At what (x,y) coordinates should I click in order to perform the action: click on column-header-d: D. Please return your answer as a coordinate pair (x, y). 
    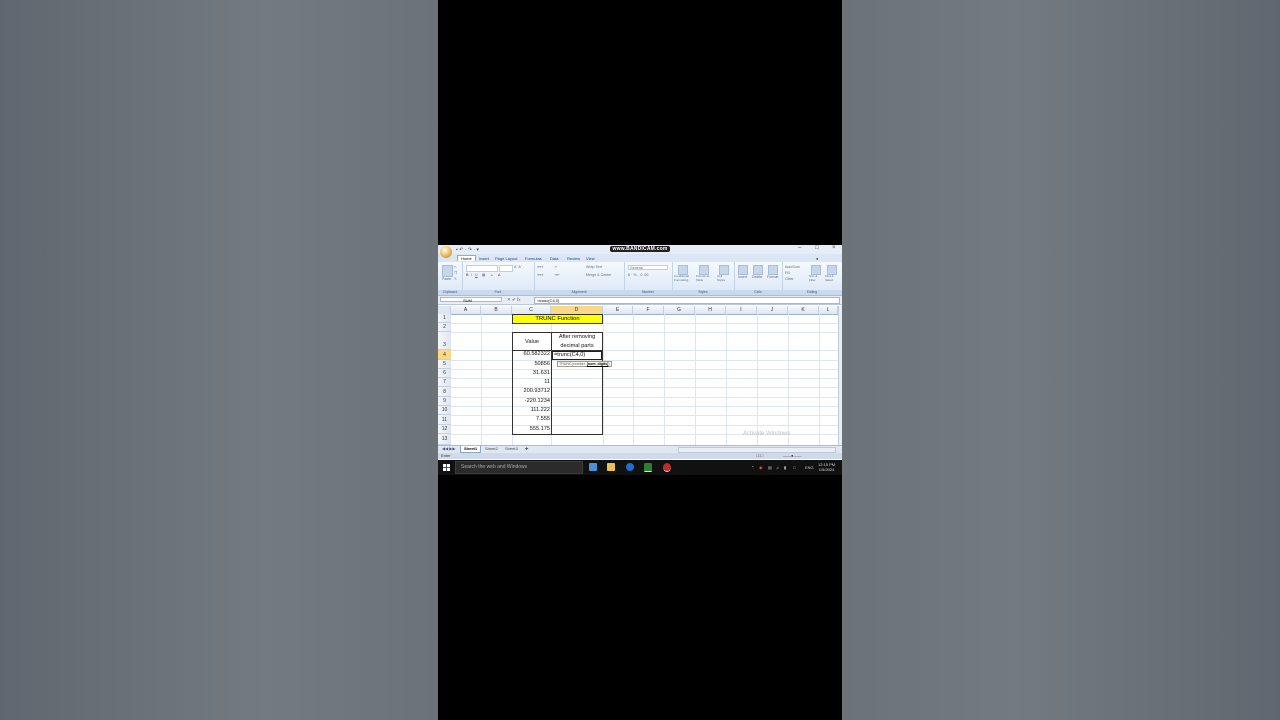
    Looking at the image, I should click on (577, 310).